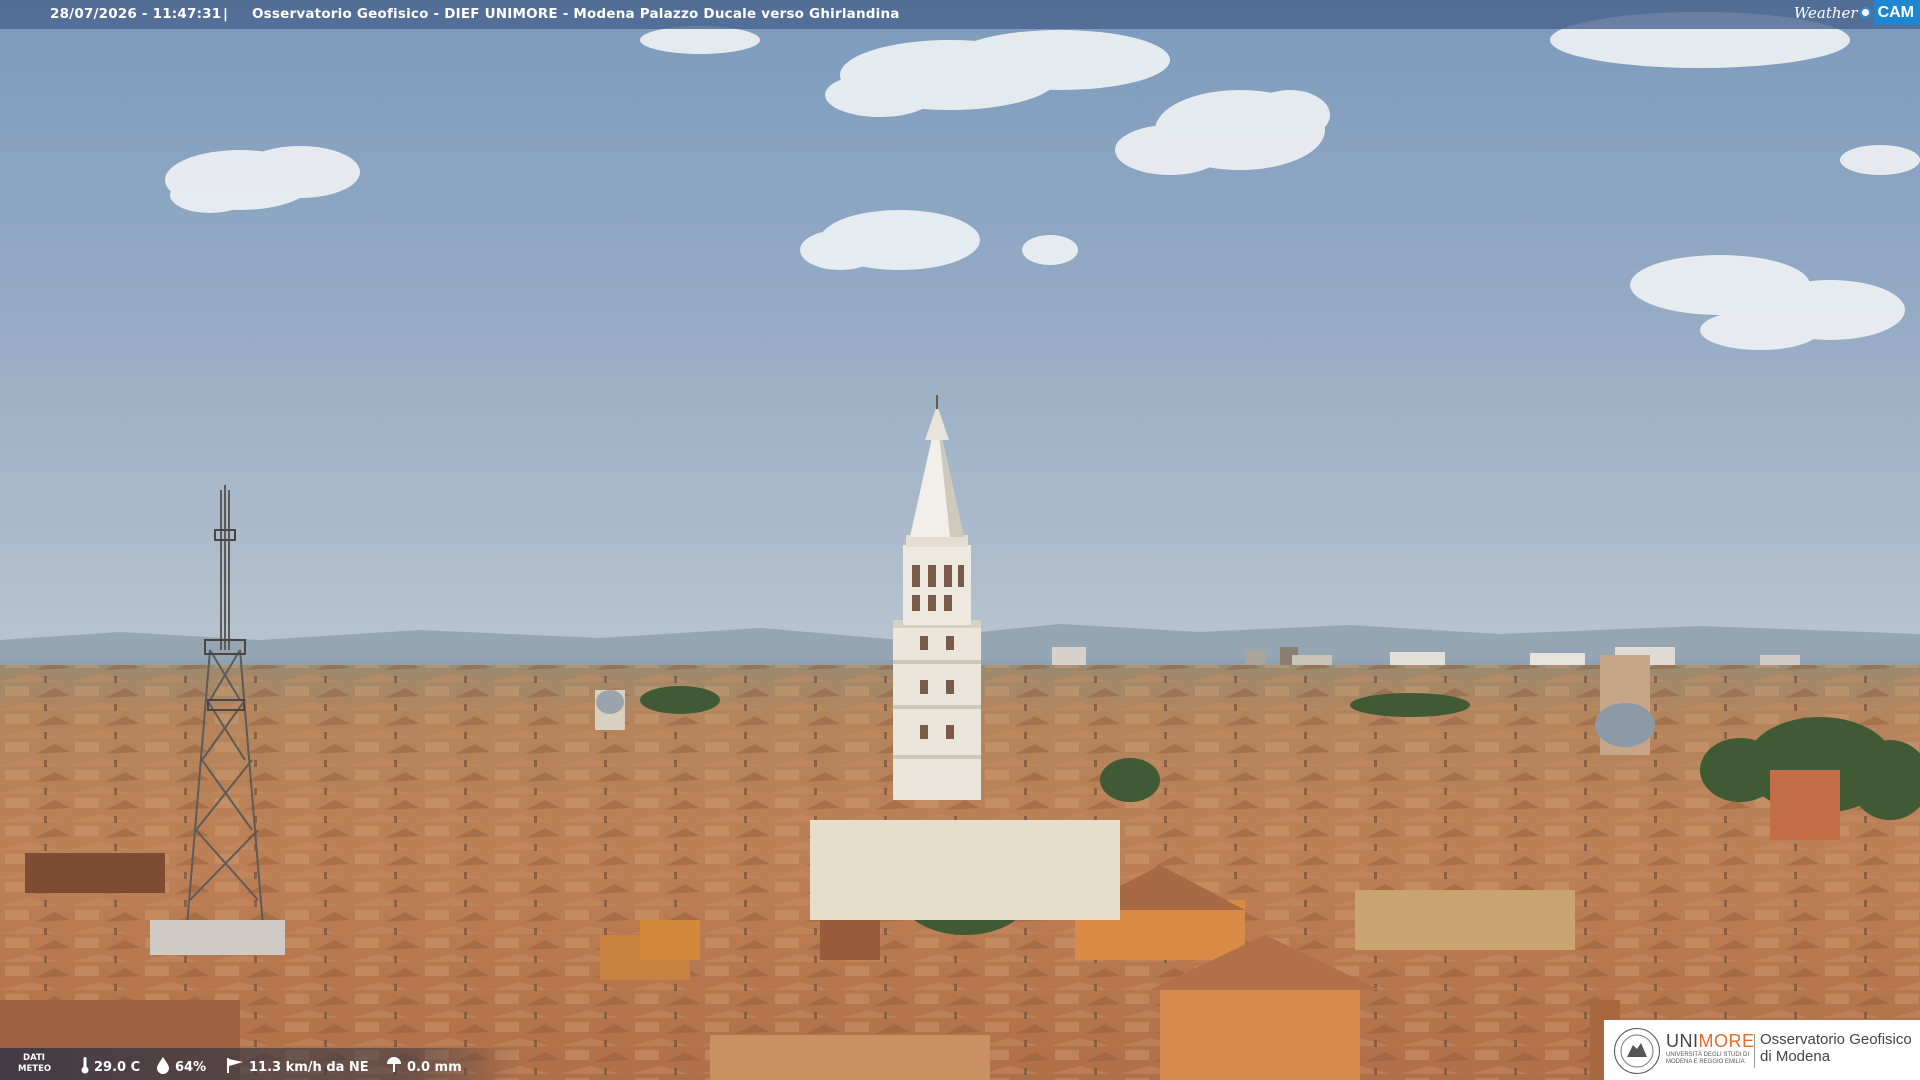 Image resolution: width=1920 pixels, height=1080 pixels. What do you see at coordinates (35, 1063) in the screenshot?
I see `weather-data-label: DATI METEO` at bounding box center [35, 1063].